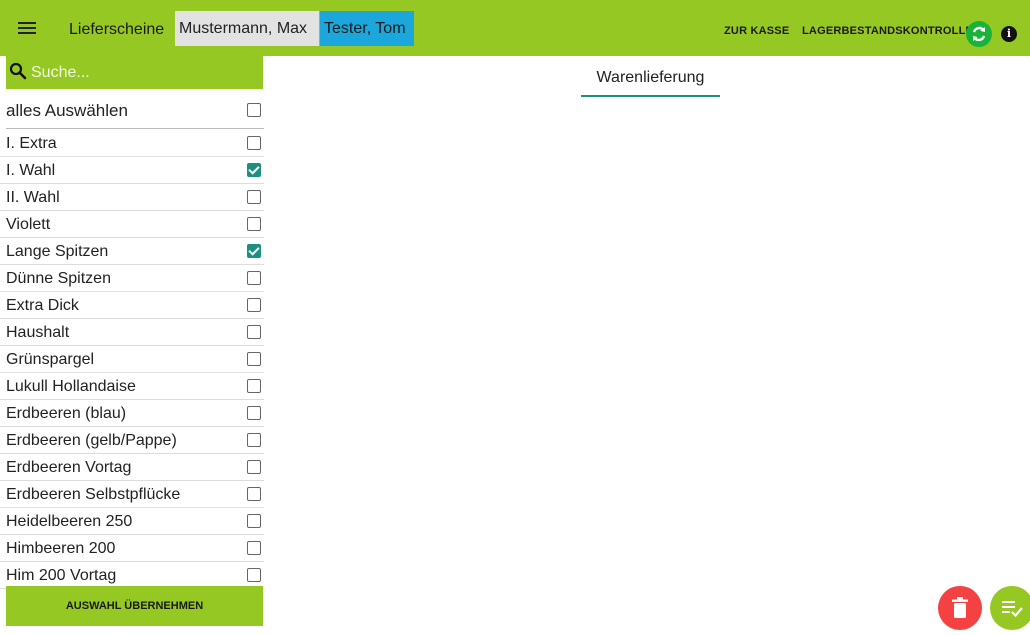  Describe the element at coordinates (247, 28) in the screenshot. I see `user-chip-mustermann: Mustermann, Max` at that location.